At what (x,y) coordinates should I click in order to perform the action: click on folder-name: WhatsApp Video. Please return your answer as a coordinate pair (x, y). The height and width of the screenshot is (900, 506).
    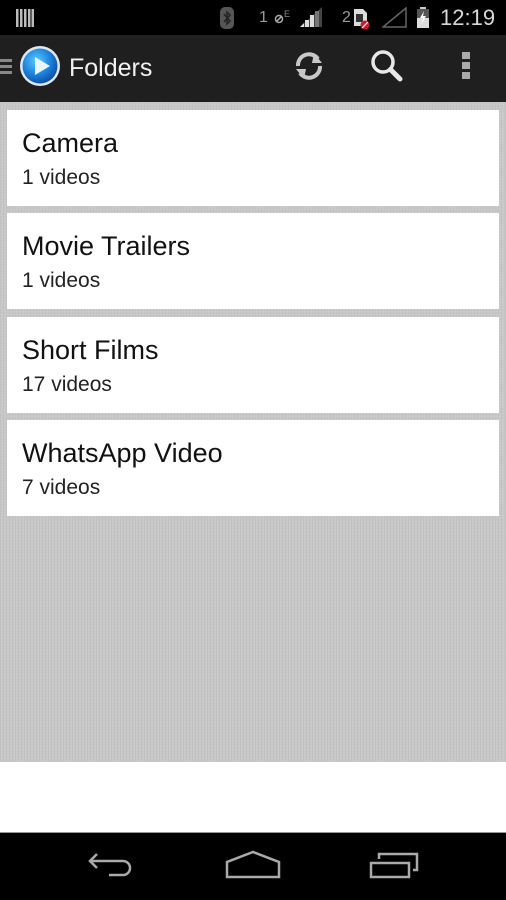
    Looking at the image, I should click on (122, 453).